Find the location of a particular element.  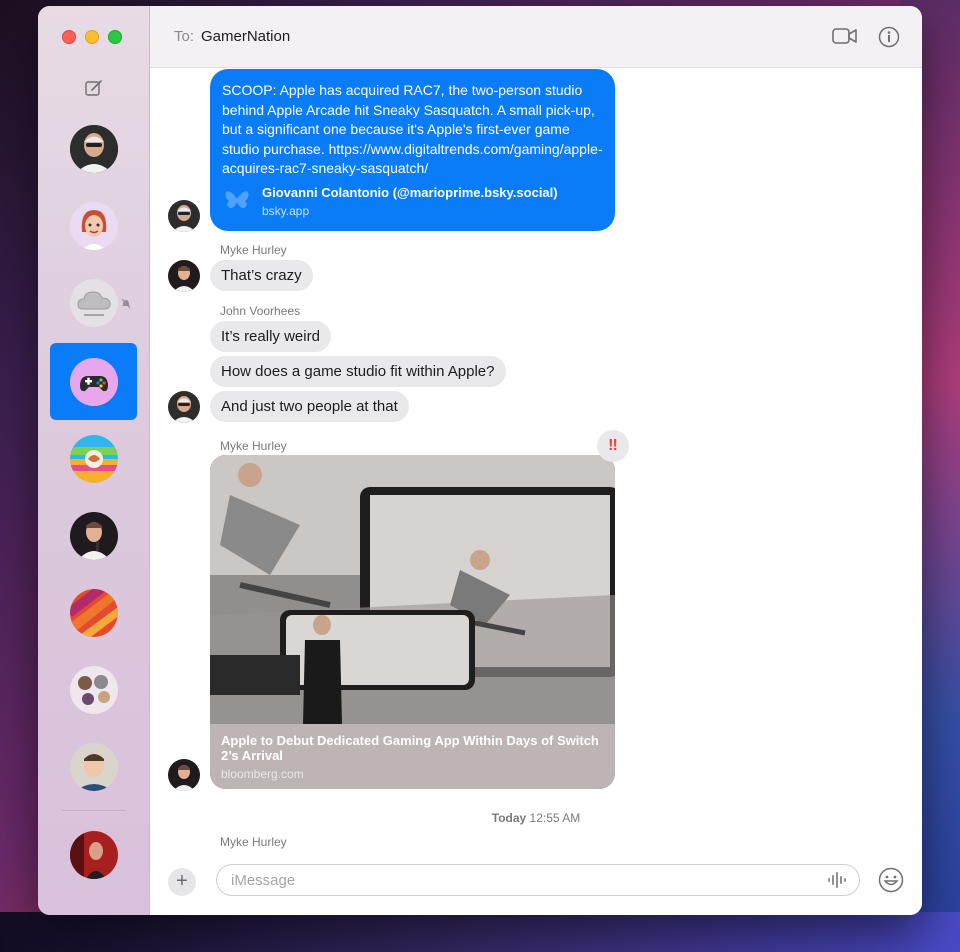

compose-icon is located at coordinates (94, 88).